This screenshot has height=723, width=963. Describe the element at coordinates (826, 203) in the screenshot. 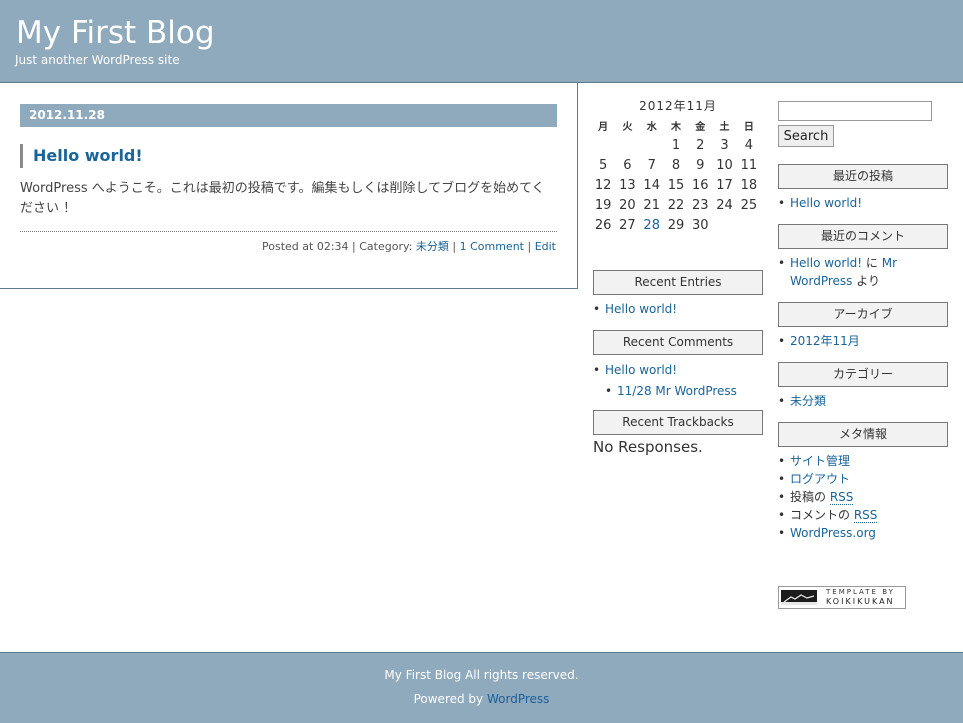

I see `latest-post-link: Hello world!` at that location.